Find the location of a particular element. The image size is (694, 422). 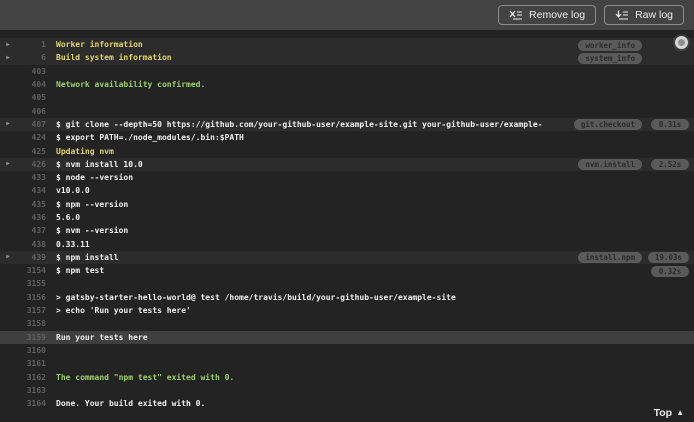

log-row: 3158 is located at coordinates (347, 323).